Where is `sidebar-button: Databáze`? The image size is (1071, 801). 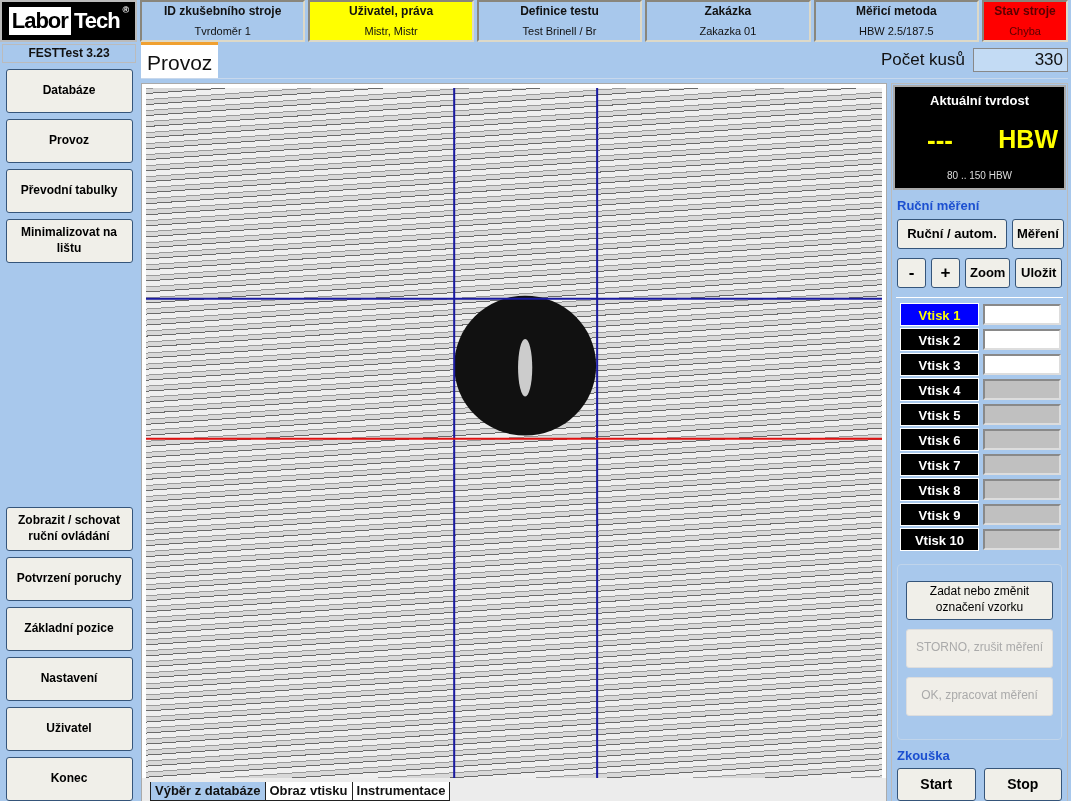
sidebar-button: Databáze is located at coordinates (69, 91).